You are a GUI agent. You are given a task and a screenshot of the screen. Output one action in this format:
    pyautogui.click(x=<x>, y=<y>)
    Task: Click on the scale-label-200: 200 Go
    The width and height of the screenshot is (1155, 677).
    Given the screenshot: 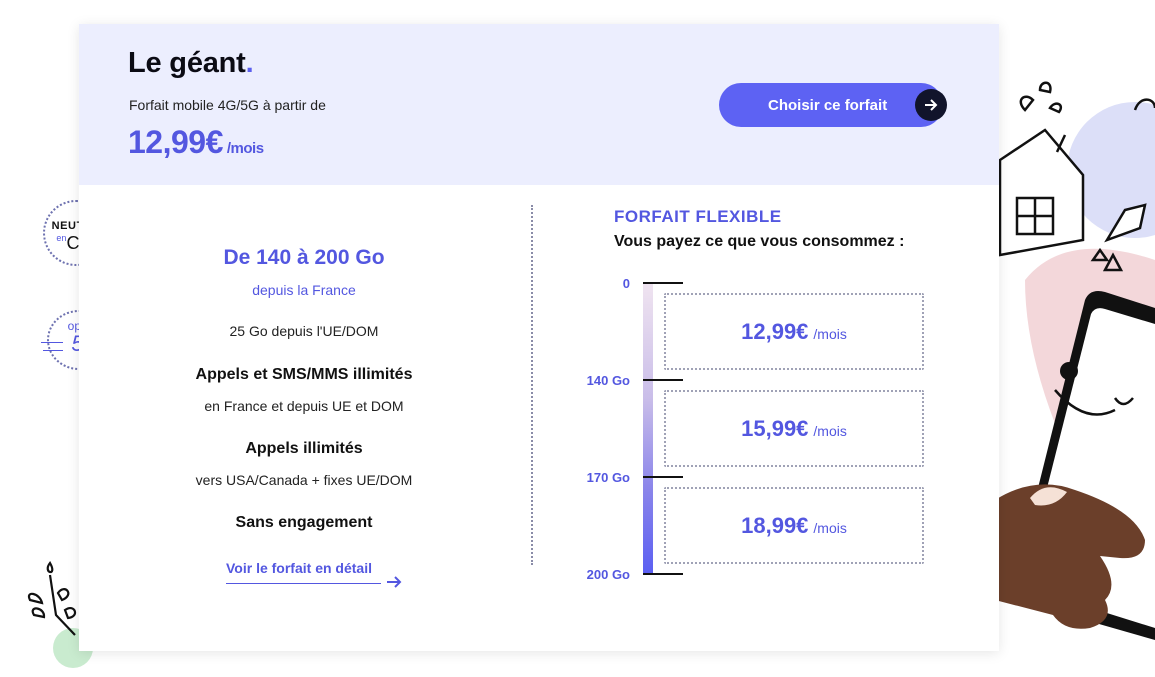 What is the action you would take?
    pyautogui.click(x=608, y=574)
    